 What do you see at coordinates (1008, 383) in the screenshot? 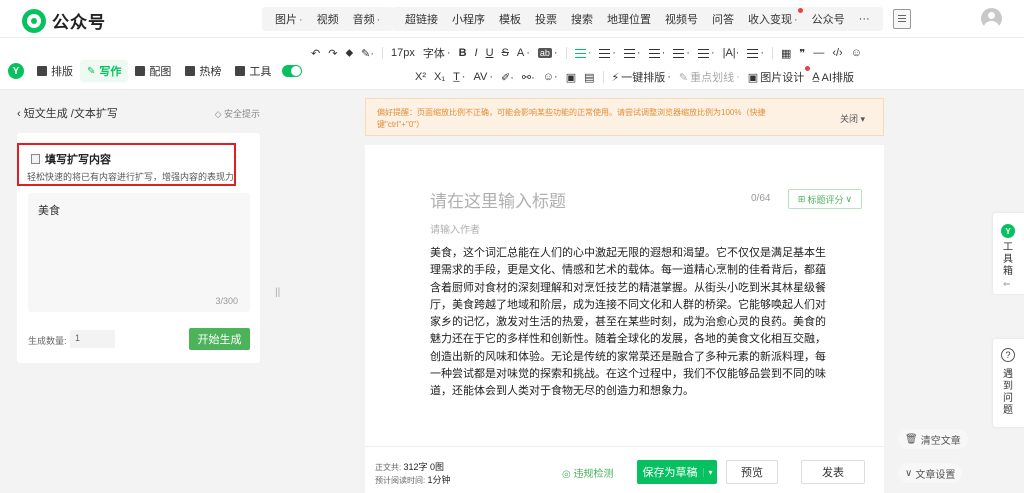
I see `help-tab: ? 遇到问题` at bounding box center [1008, 383].